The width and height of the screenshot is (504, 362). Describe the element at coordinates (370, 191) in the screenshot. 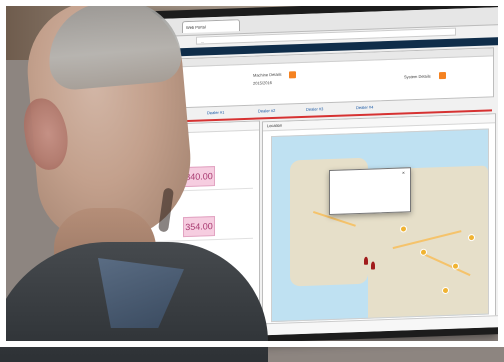

I see `map-popup: ×` at that location.